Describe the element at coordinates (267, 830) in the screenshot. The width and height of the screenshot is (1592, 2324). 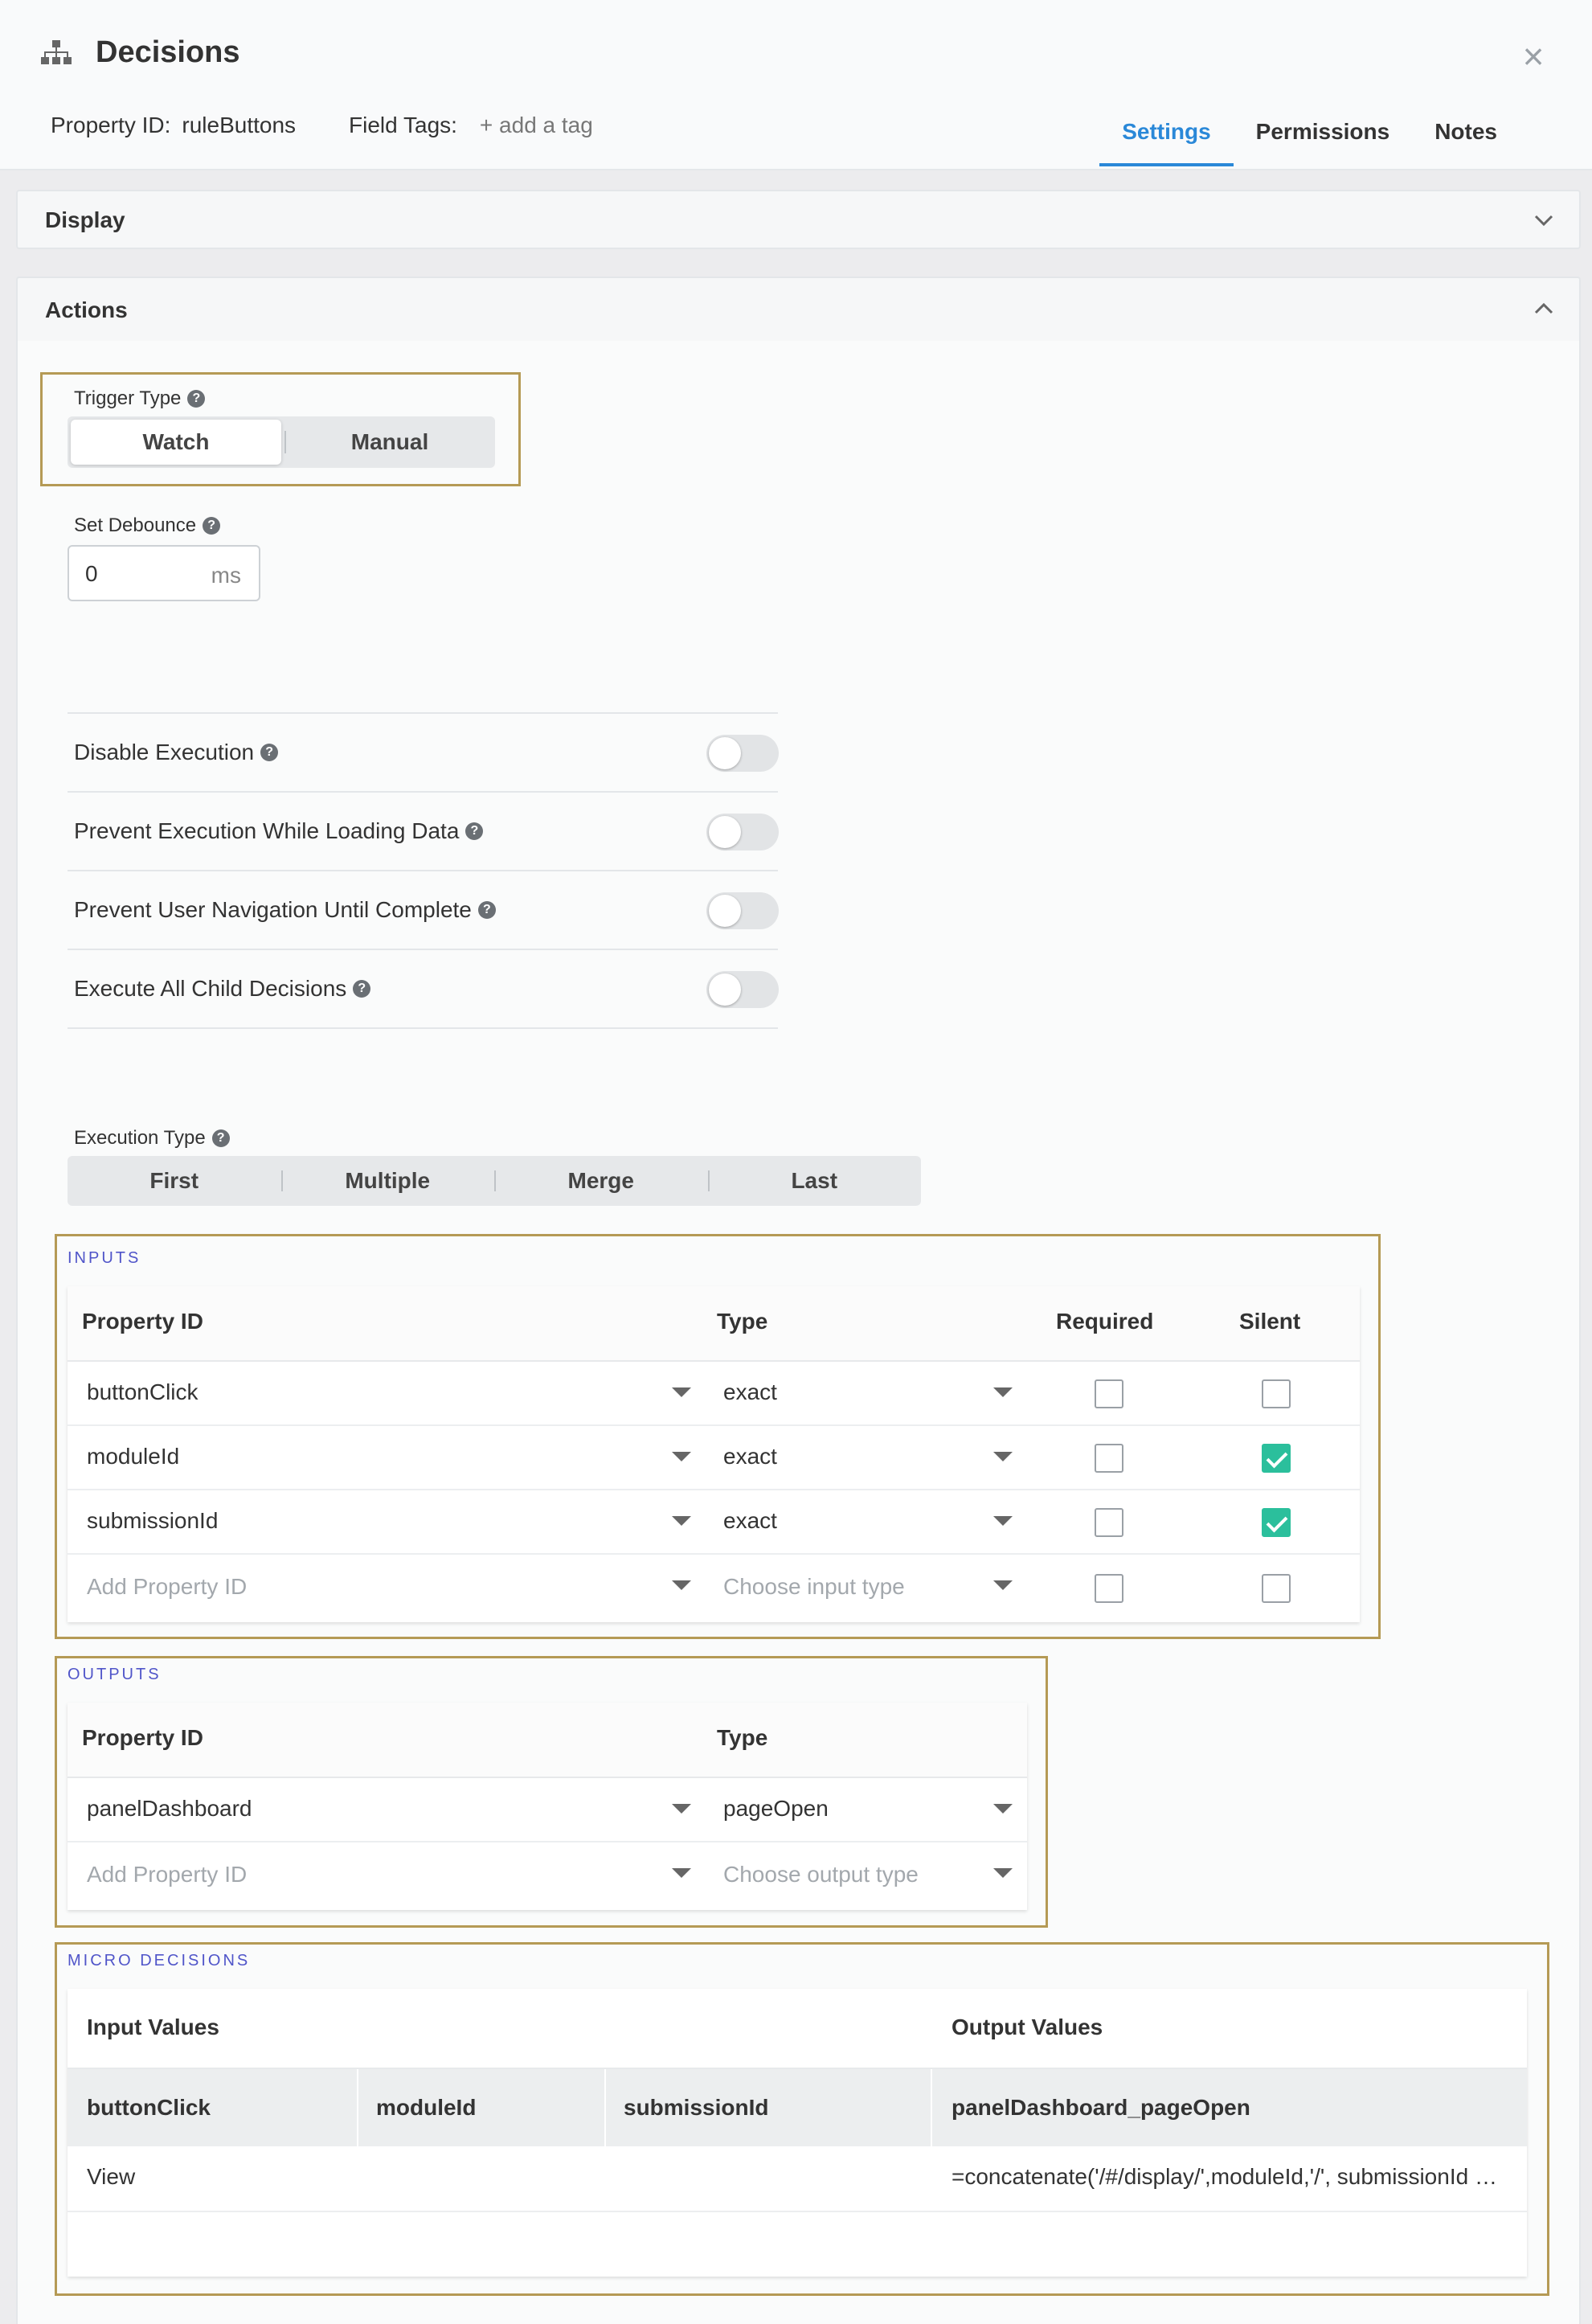
I see `toggle-label: Prevent Execution While Loading Data` at that location.